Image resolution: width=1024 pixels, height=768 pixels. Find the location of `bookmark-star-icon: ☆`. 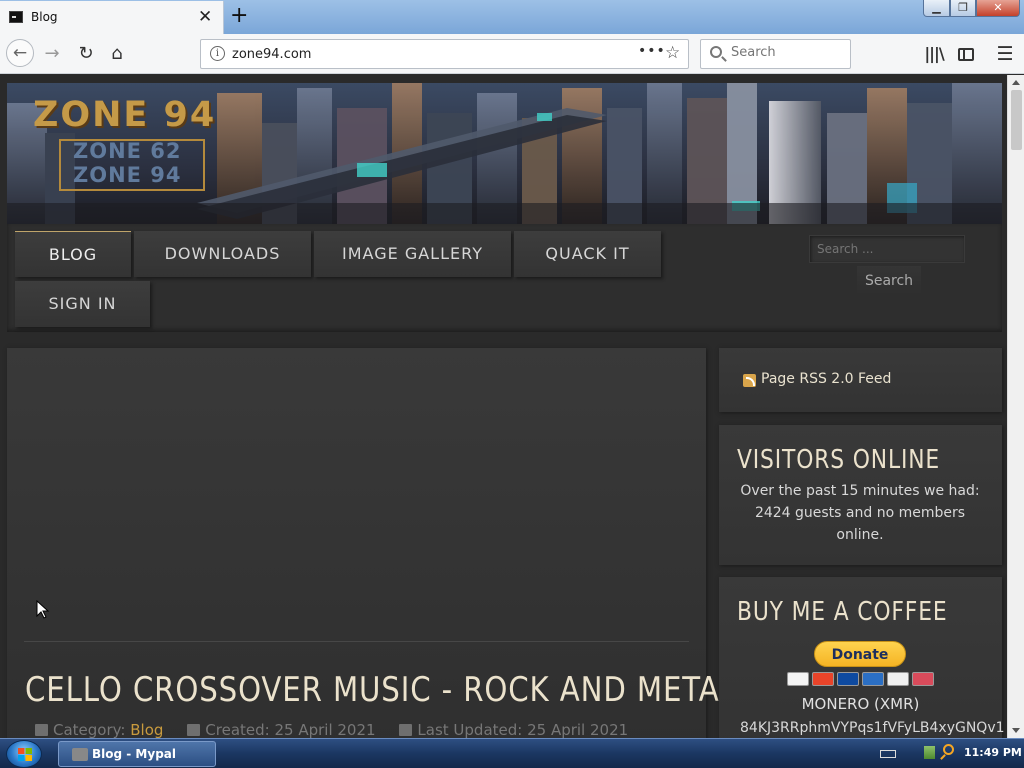

bookmark-star-icon: ☆ is located at coordinates (672, 53).